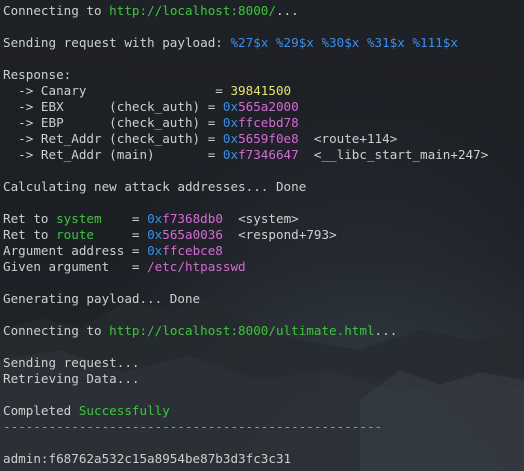  I want to click on completed-prefix: Completed, so click(41, 410).